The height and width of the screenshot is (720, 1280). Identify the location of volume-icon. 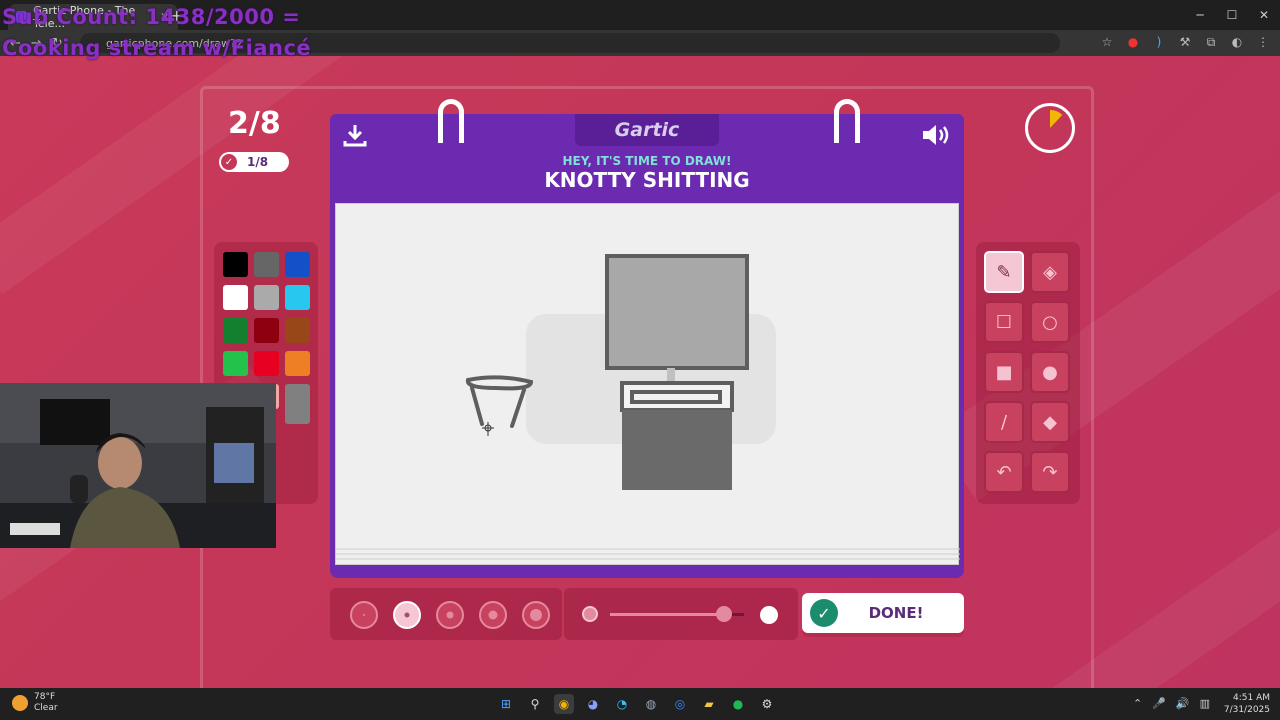
(936, 135).